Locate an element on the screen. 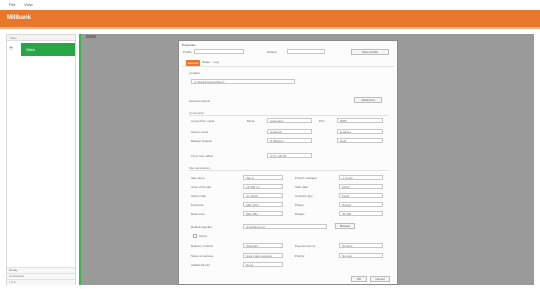  access-notes-input: Gate code required is located at coordinates (263, 255).